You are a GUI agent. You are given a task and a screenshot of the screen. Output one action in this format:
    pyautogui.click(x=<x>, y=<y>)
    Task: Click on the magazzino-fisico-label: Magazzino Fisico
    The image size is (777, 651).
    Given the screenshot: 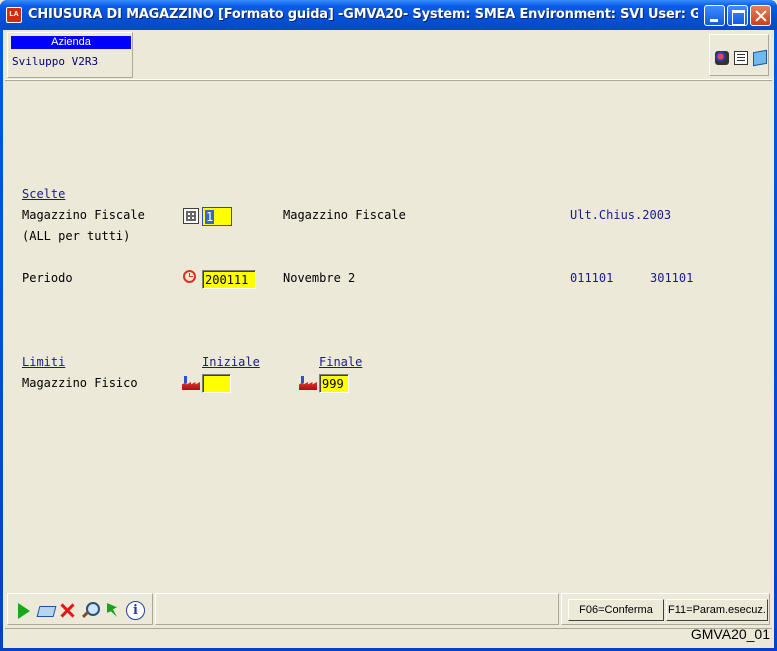 What is the action you would take?
    pyautogui.click(x=80, y=383)
    